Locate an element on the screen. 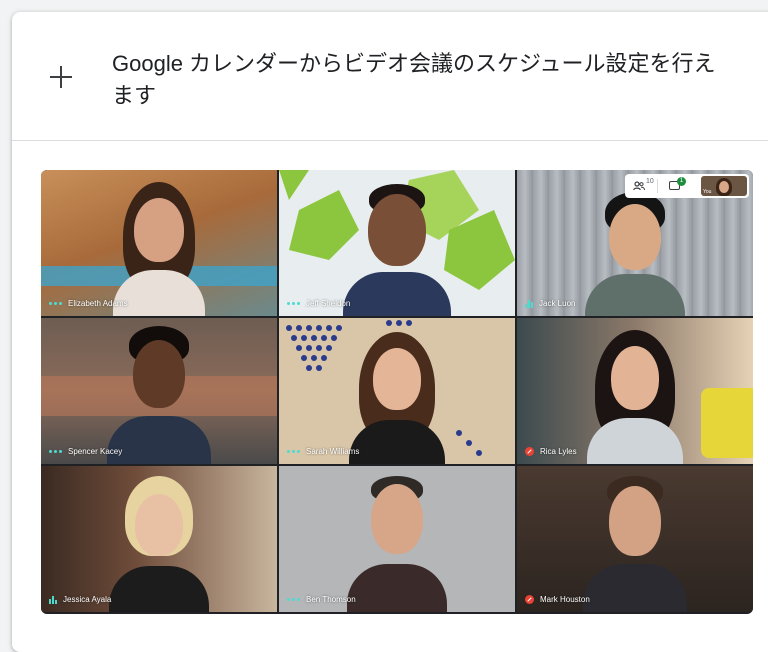 Image resolution: width=768 pixels, height=652 pixels. participant-label: Sarah Williams is located at coordinates (323, 451).